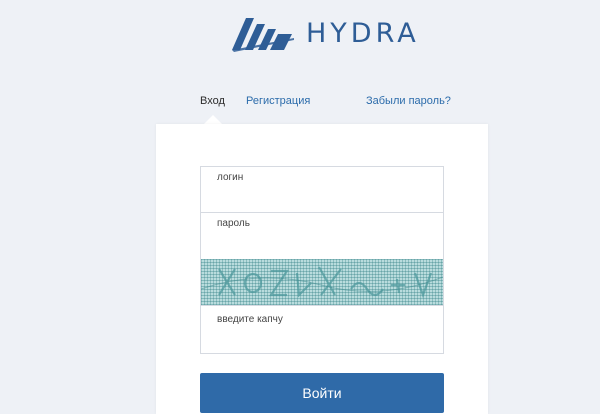 This screenshot has width=600, height=414. I want to click on login-field-group: логин, so click(322, 190).